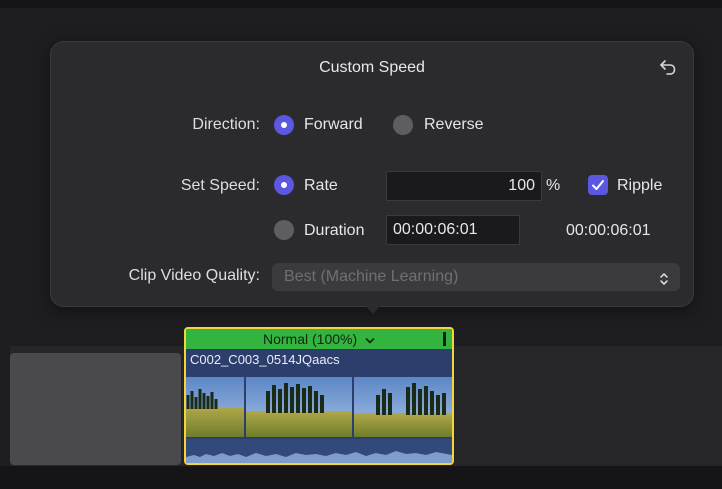 The height and width of the screenshot is (489, 722). What do you see at coordinates (668, 67) in the screenshot?
I see `reset-arrow-icon` at bounding box center [668, 67].